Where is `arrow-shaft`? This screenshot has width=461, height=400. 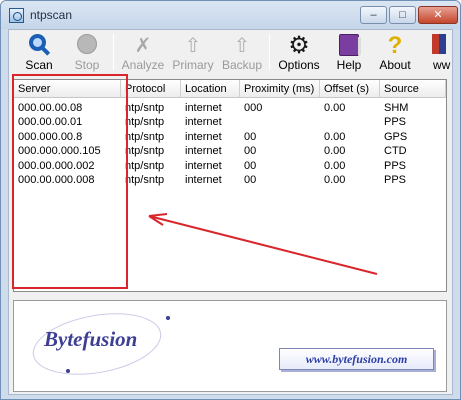
arrow-shaft is located at coordinates (263, 245).